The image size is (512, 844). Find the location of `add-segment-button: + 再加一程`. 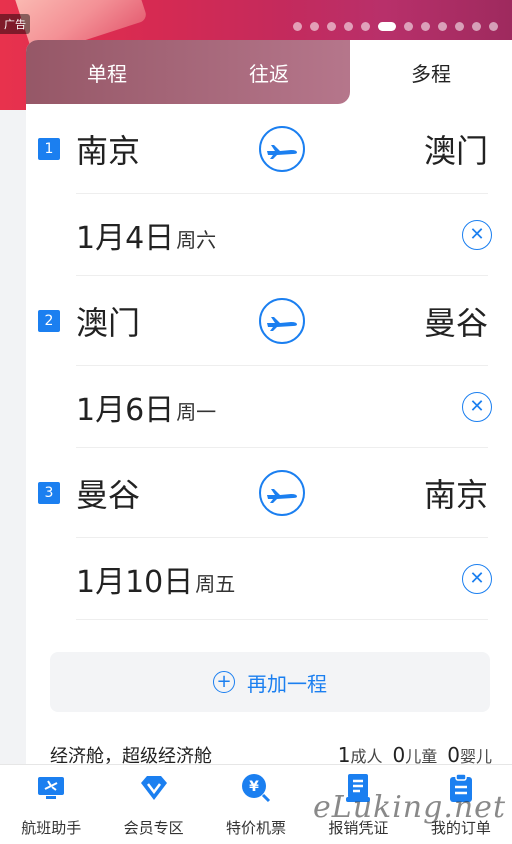

add-segment-button: + 再加一程 is located at coordinates (270, 682).